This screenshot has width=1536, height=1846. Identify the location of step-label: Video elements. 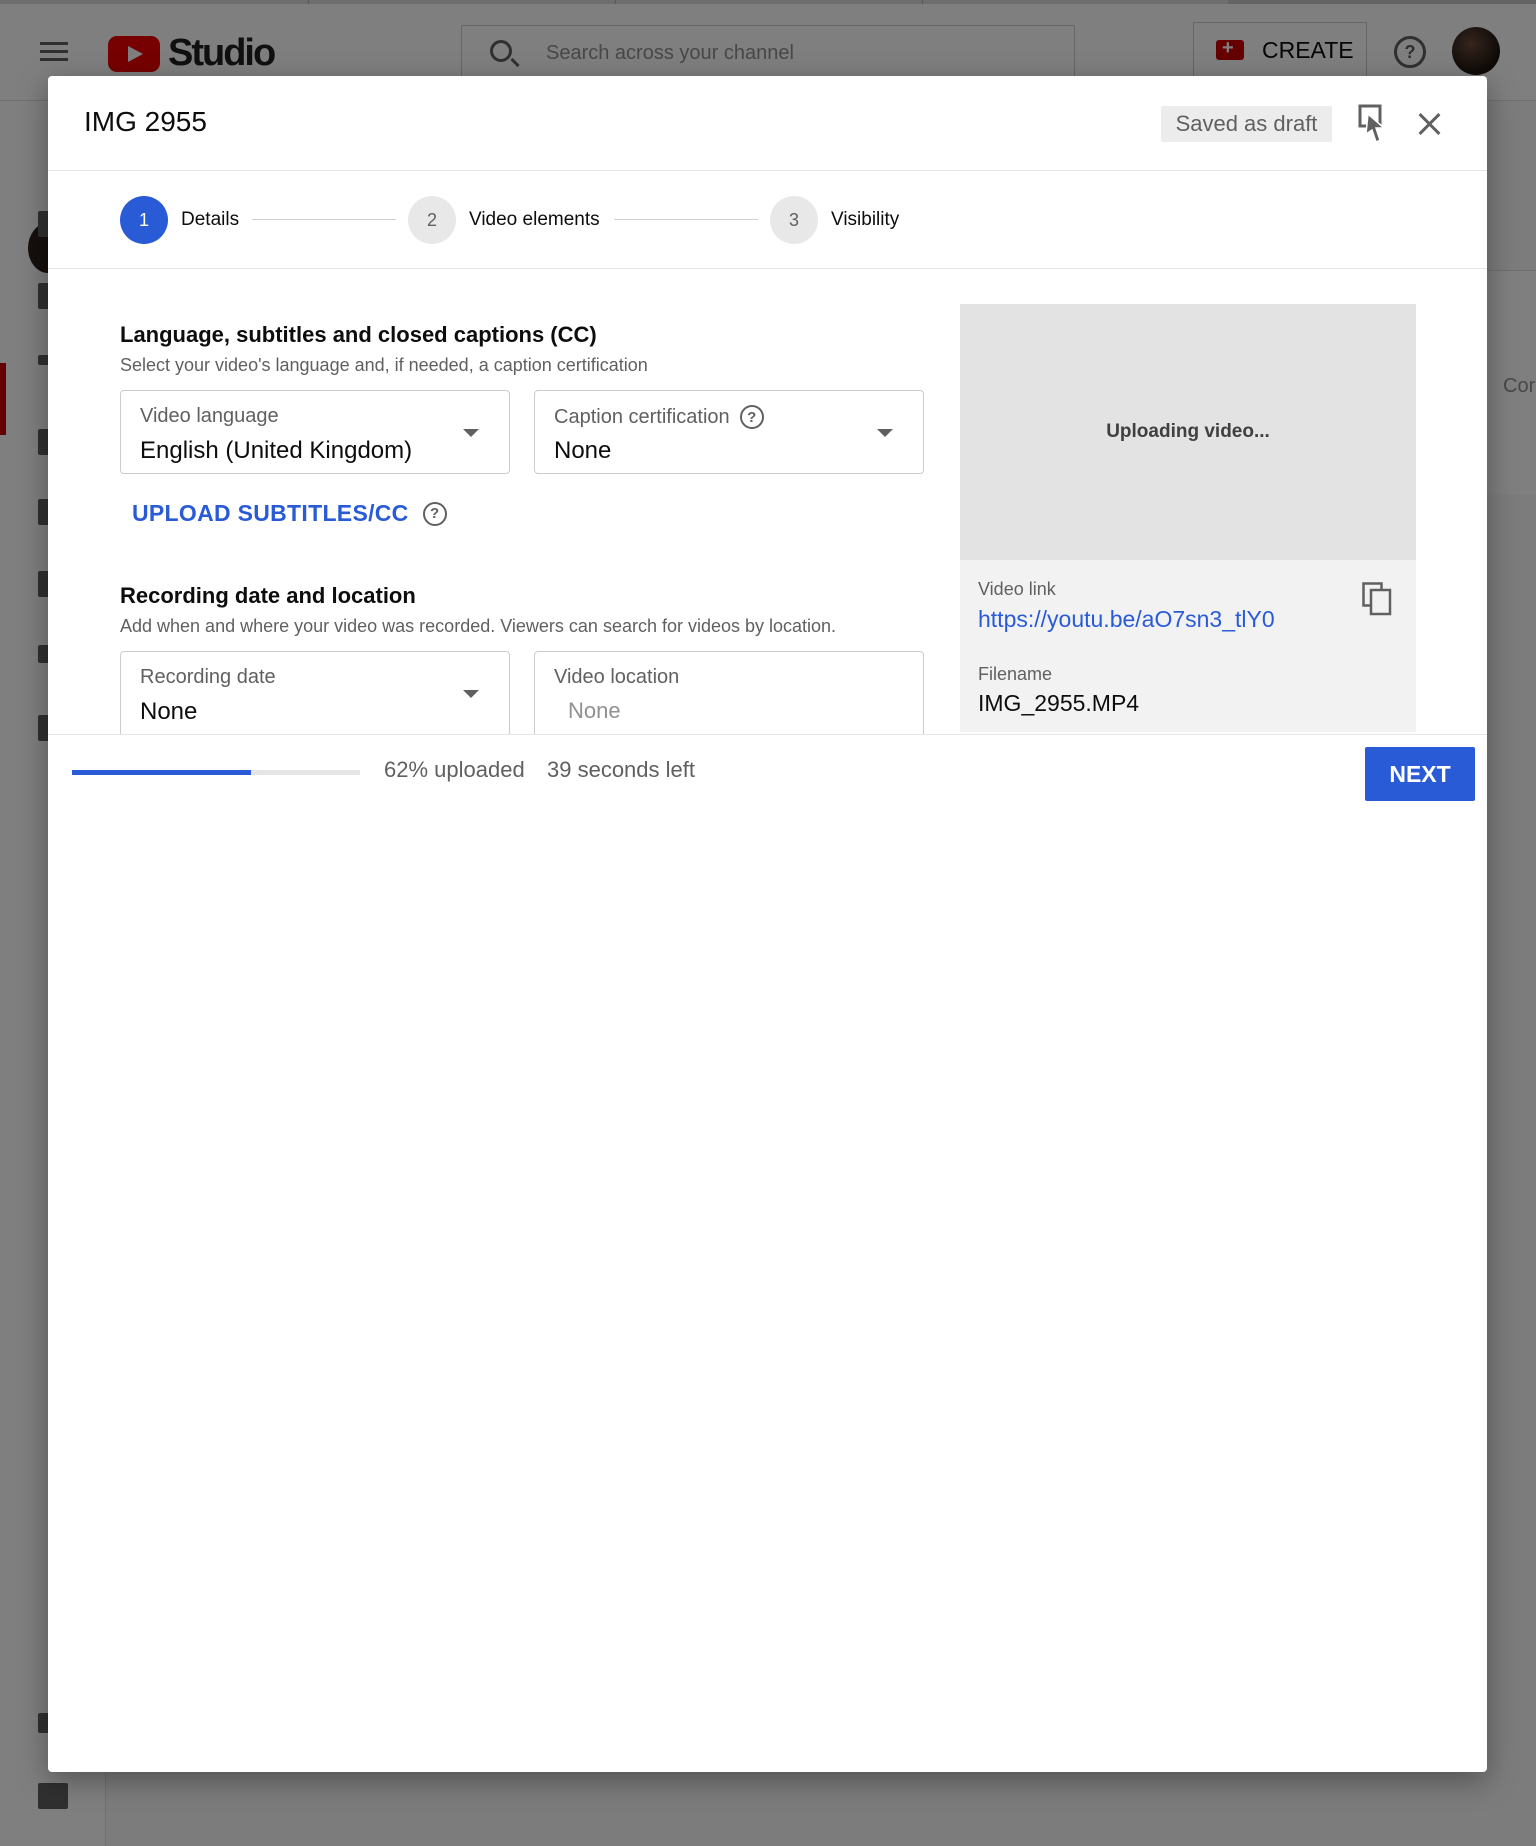
(534, 219).